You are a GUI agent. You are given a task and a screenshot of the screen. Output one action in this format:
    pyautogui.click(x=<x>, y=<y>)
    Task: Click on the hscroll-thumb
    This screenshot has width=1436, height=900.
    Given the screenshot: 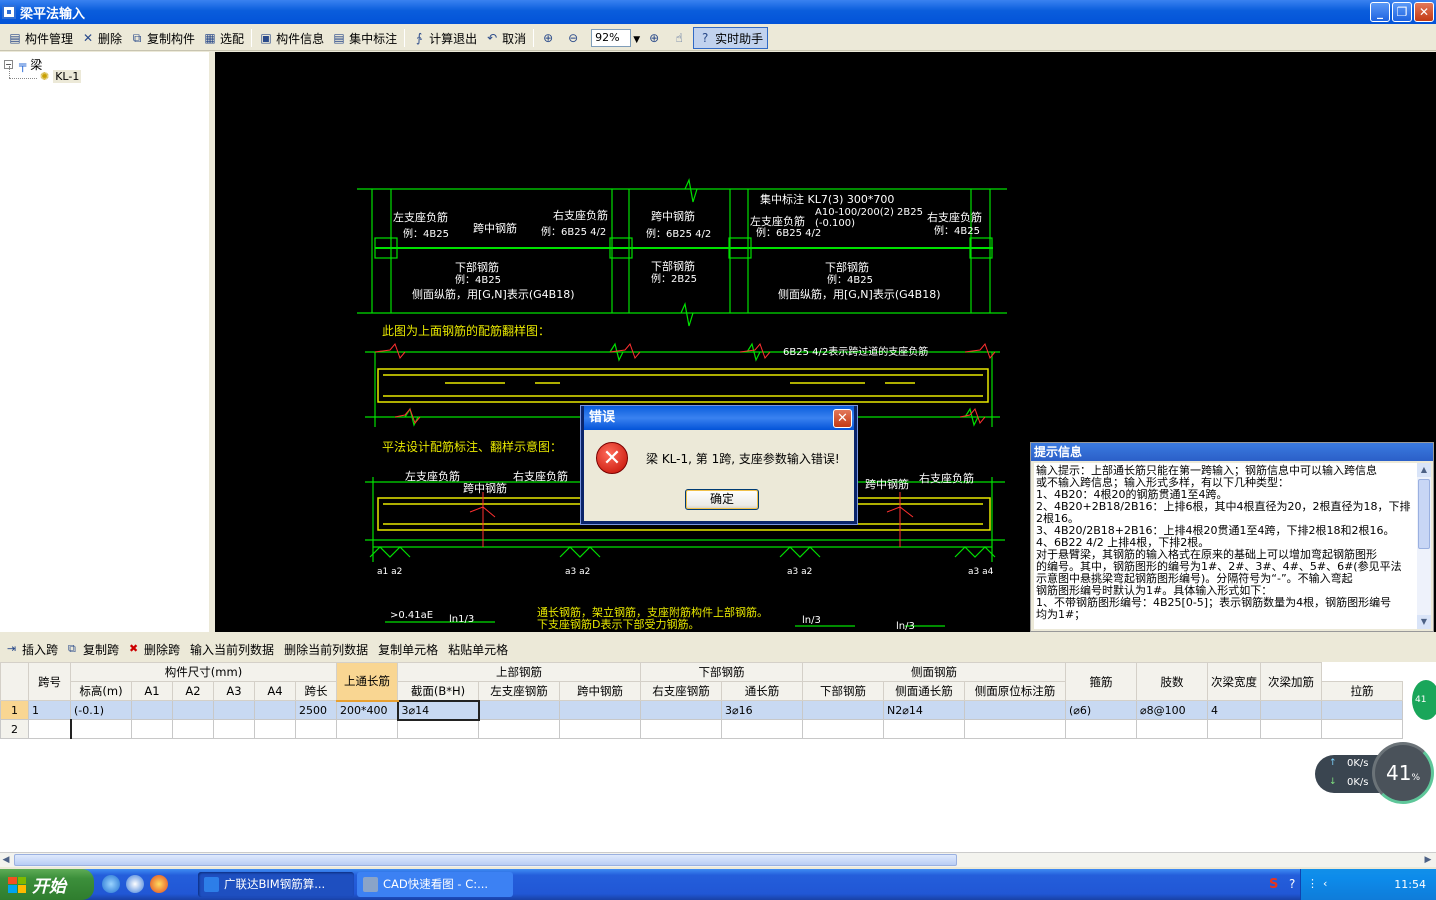 What is the action you would take?
    pyautogui.click(x=485, y=860)
    